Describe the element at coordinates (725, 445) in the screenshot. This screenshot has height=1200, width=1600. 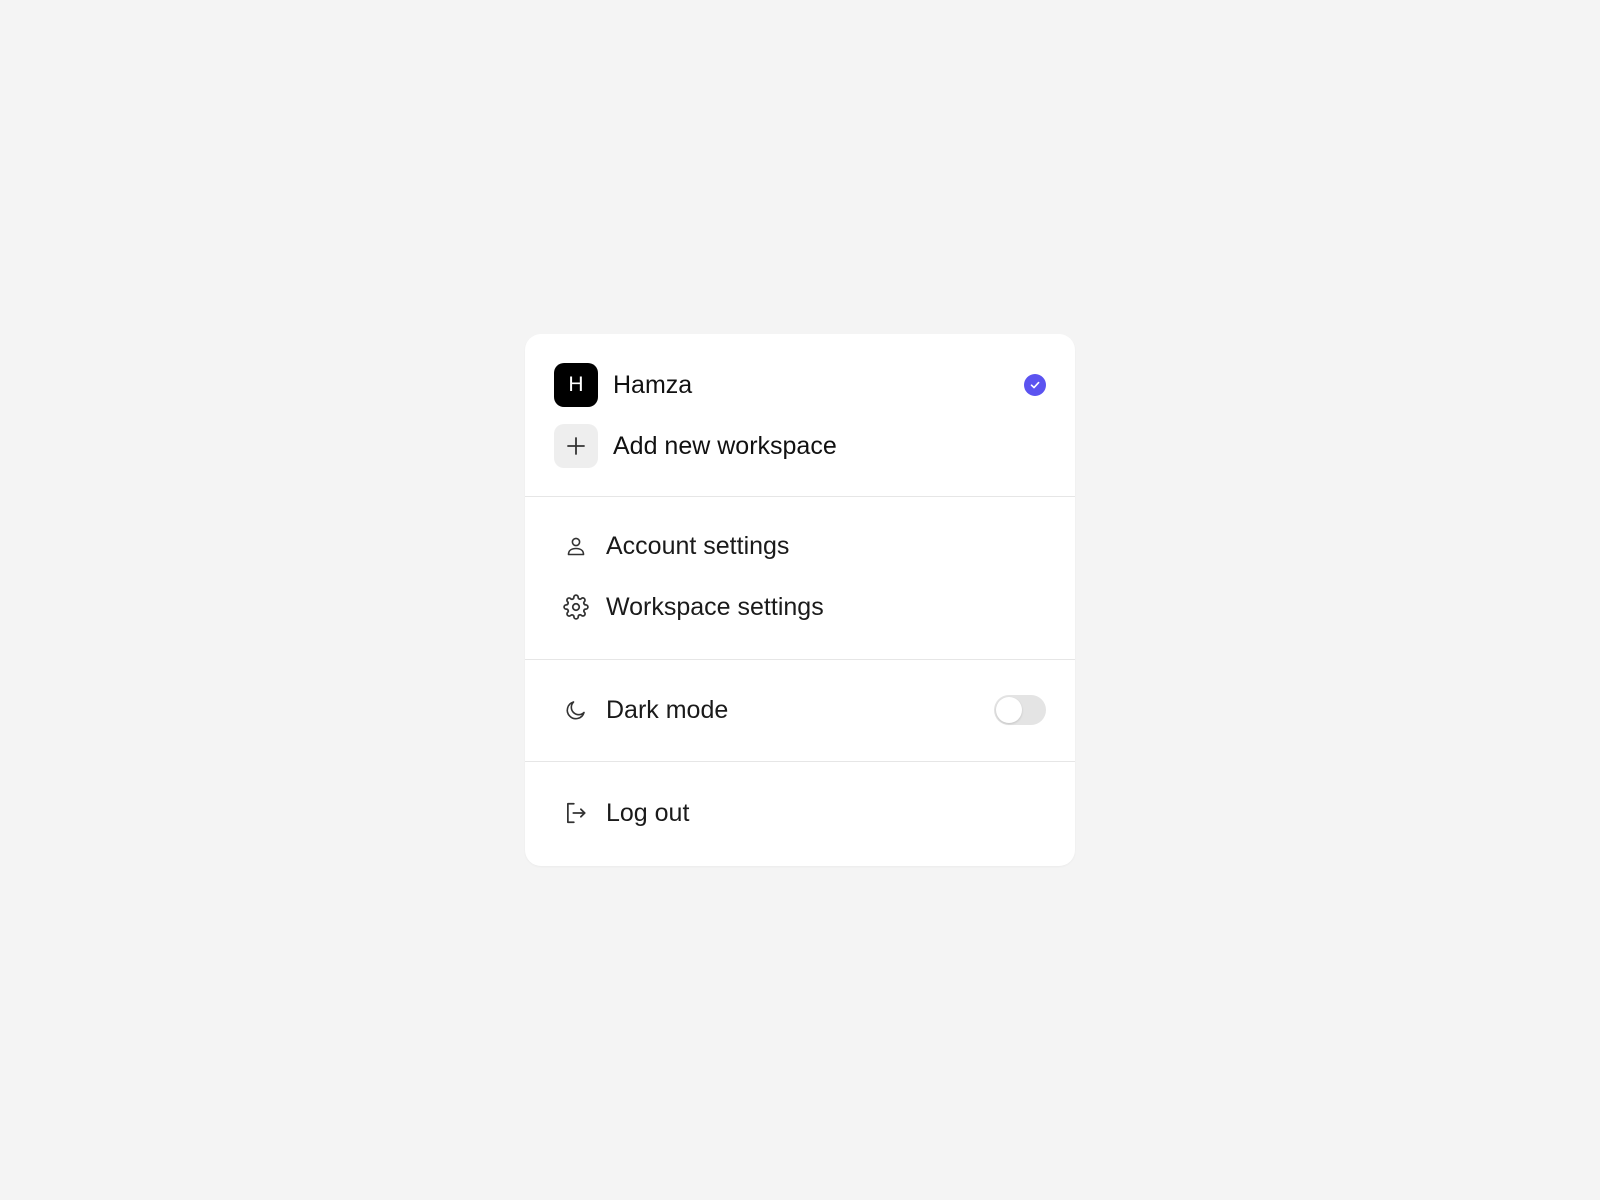
I see `add-workspace-label: Add new workspace` at that location.